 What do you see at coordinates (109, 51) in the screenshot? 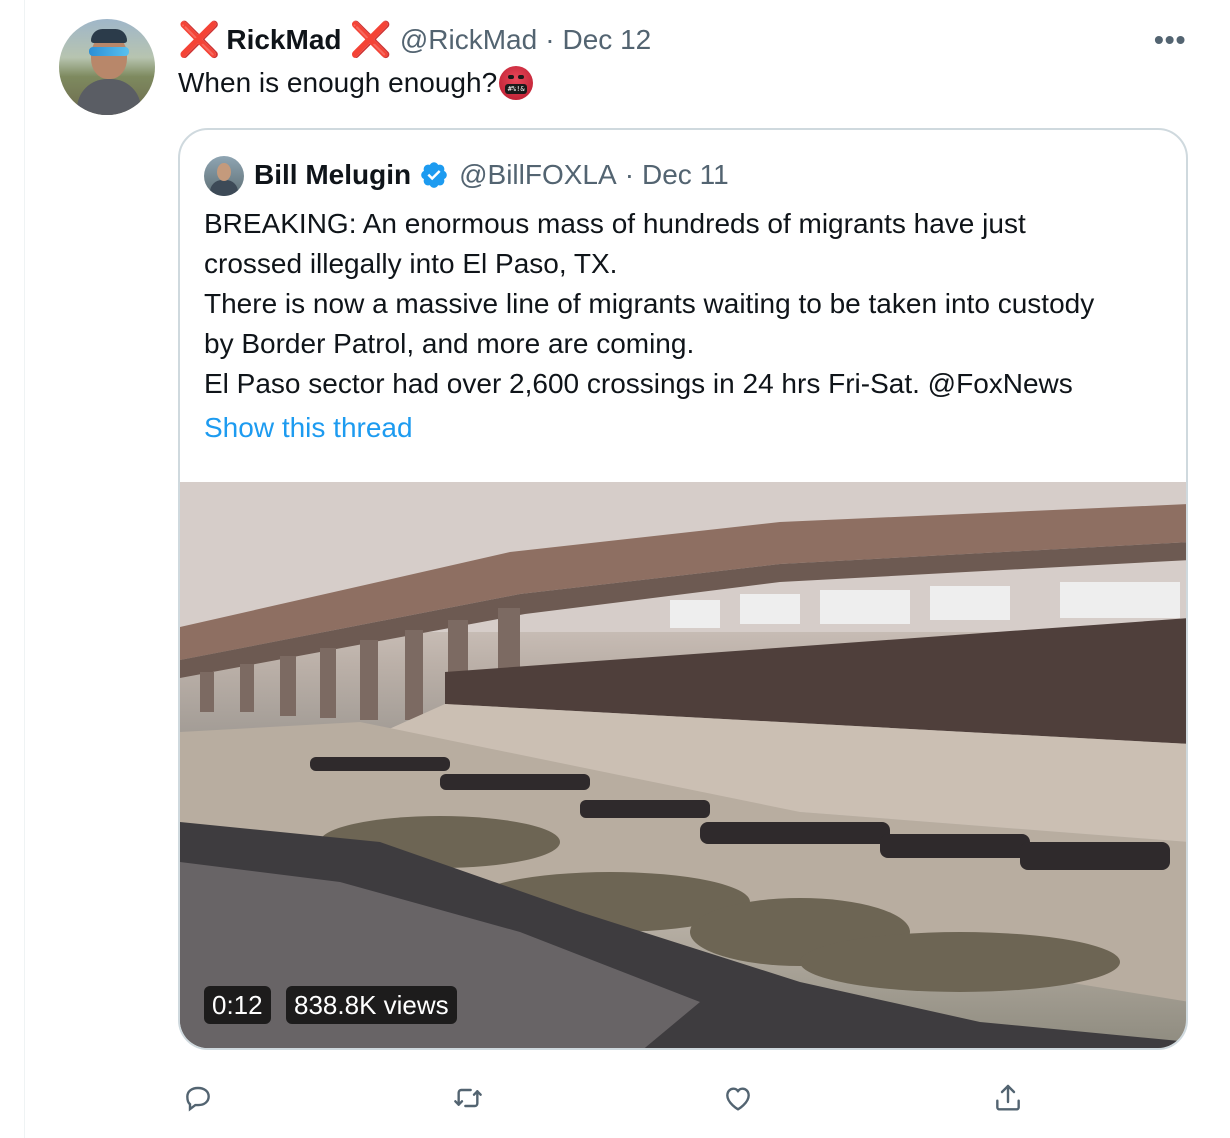
I see `avatar-sunglasses` at bounding box center [109, 51].